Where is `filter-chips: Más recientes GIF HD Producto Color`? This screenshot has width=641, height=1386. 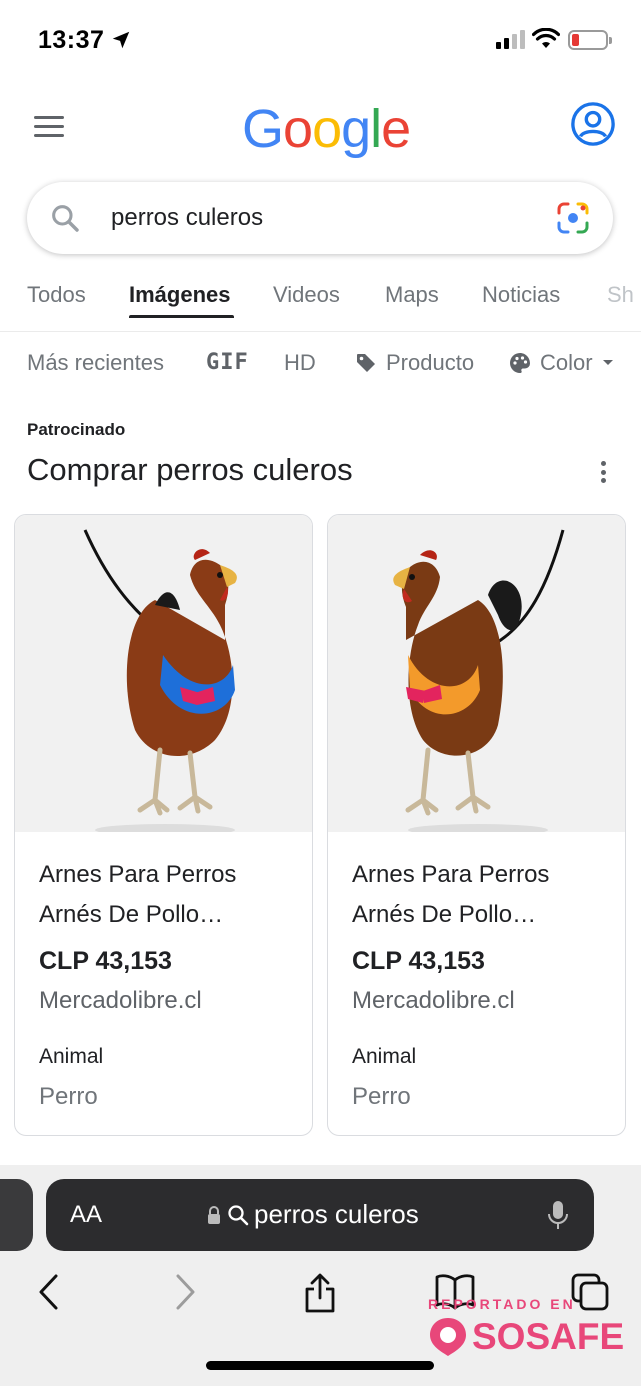 filter-chips: Más recientes GIF HD Producto Color is located at coordinates (320, 365).